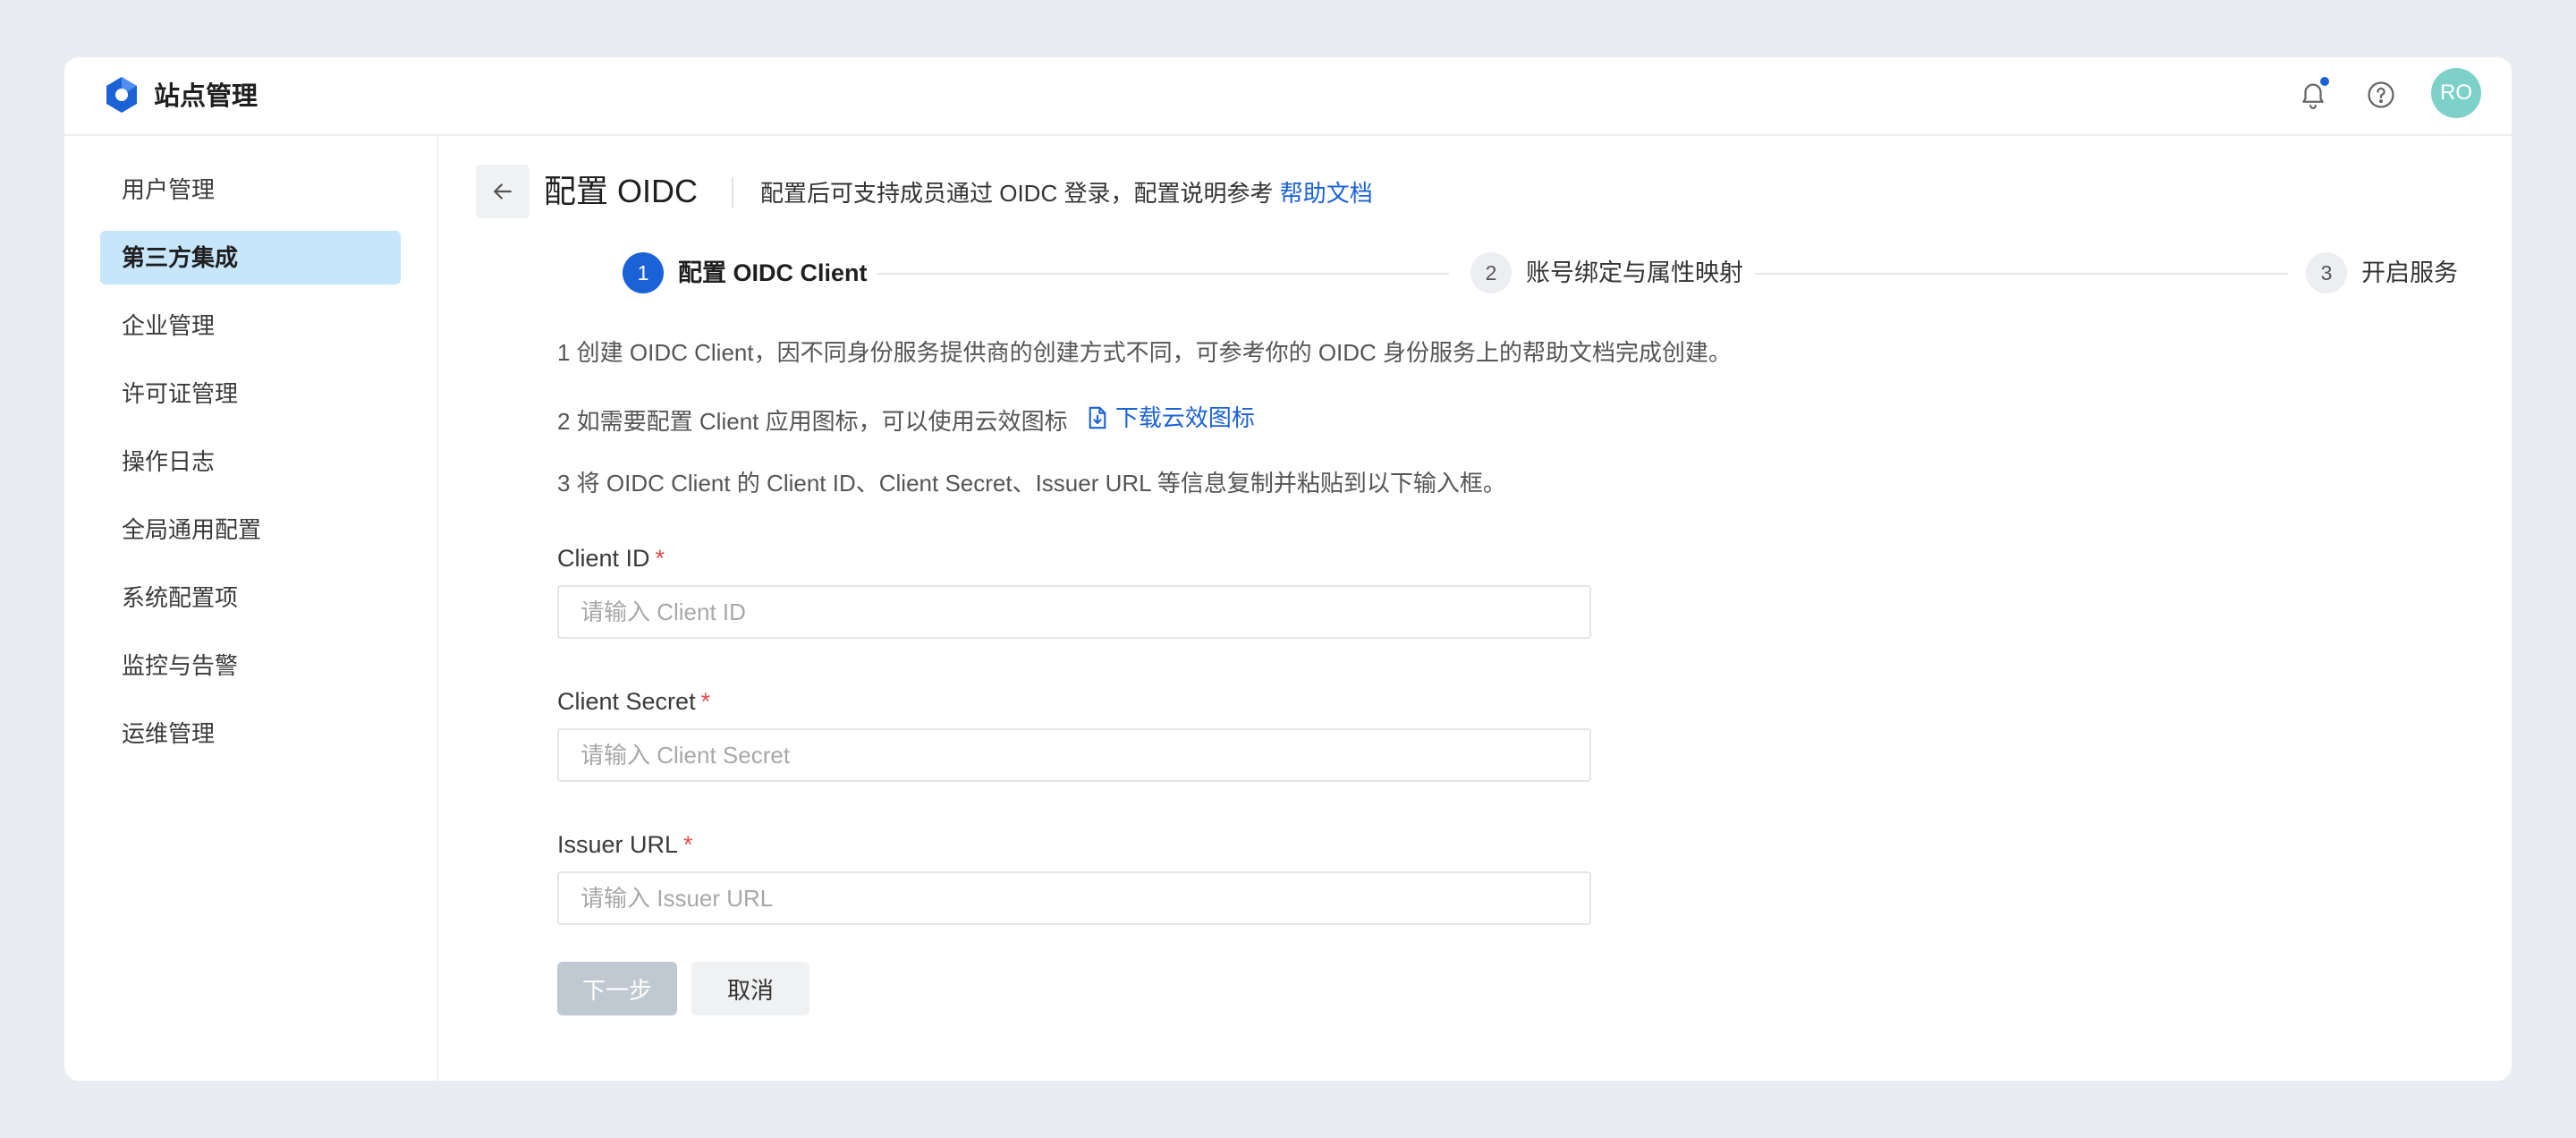  Describe the element at coordinates (1074, 755) in the screenshot. I see `client-secret-input` at that location.